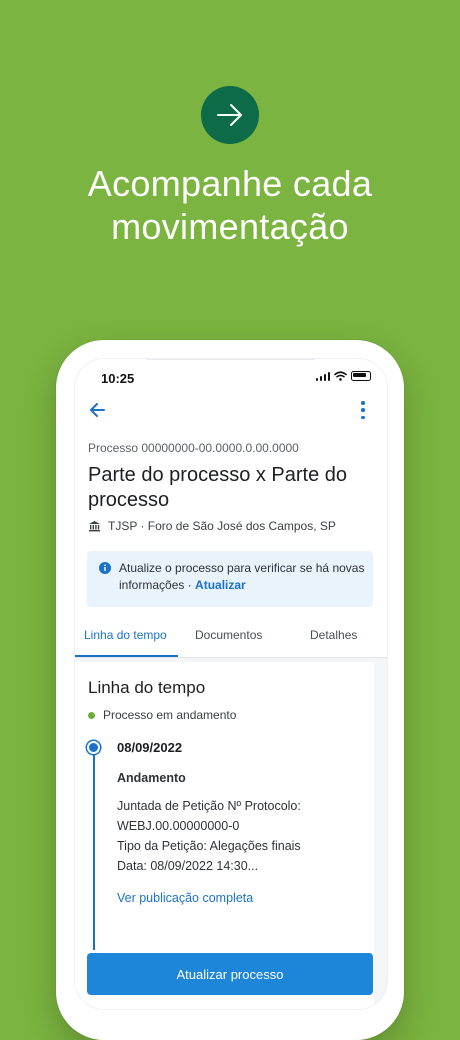 This screenshot has width=460, height=1040. Describe the element at coordinates (125, 635) in the screenshot. I see `tab-timeline: Linha do tempo` at that location.